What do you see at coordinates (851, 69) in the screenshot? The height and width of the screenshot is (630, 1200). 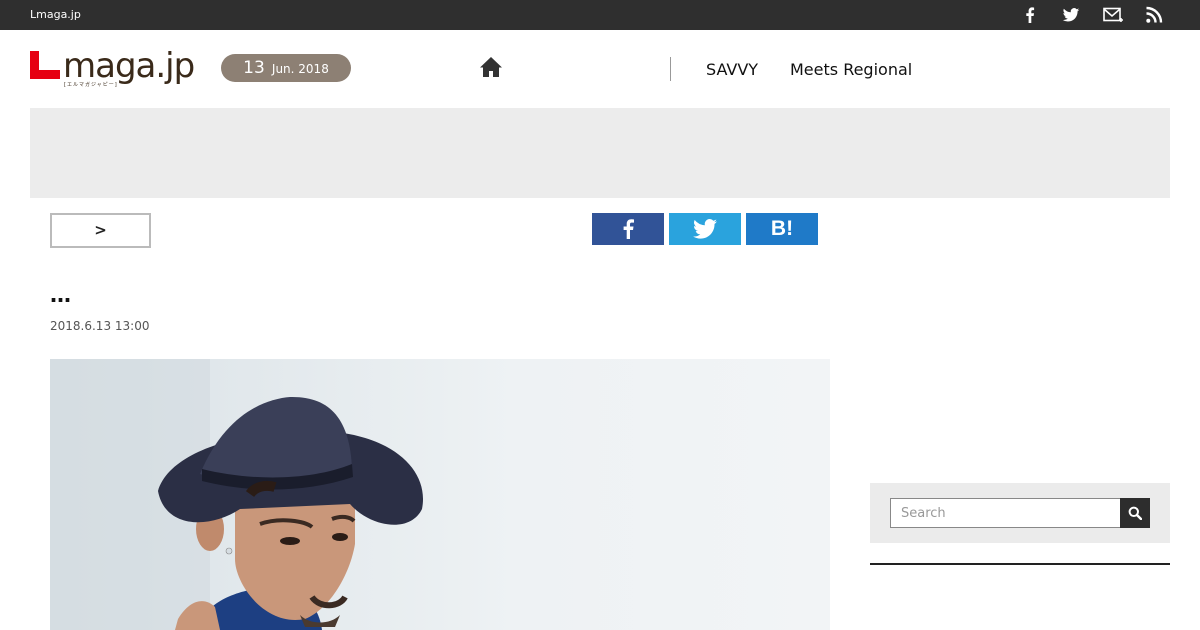 I see `nav-link-meets-regional: Meets Regional` at bounding box center [851, 69].